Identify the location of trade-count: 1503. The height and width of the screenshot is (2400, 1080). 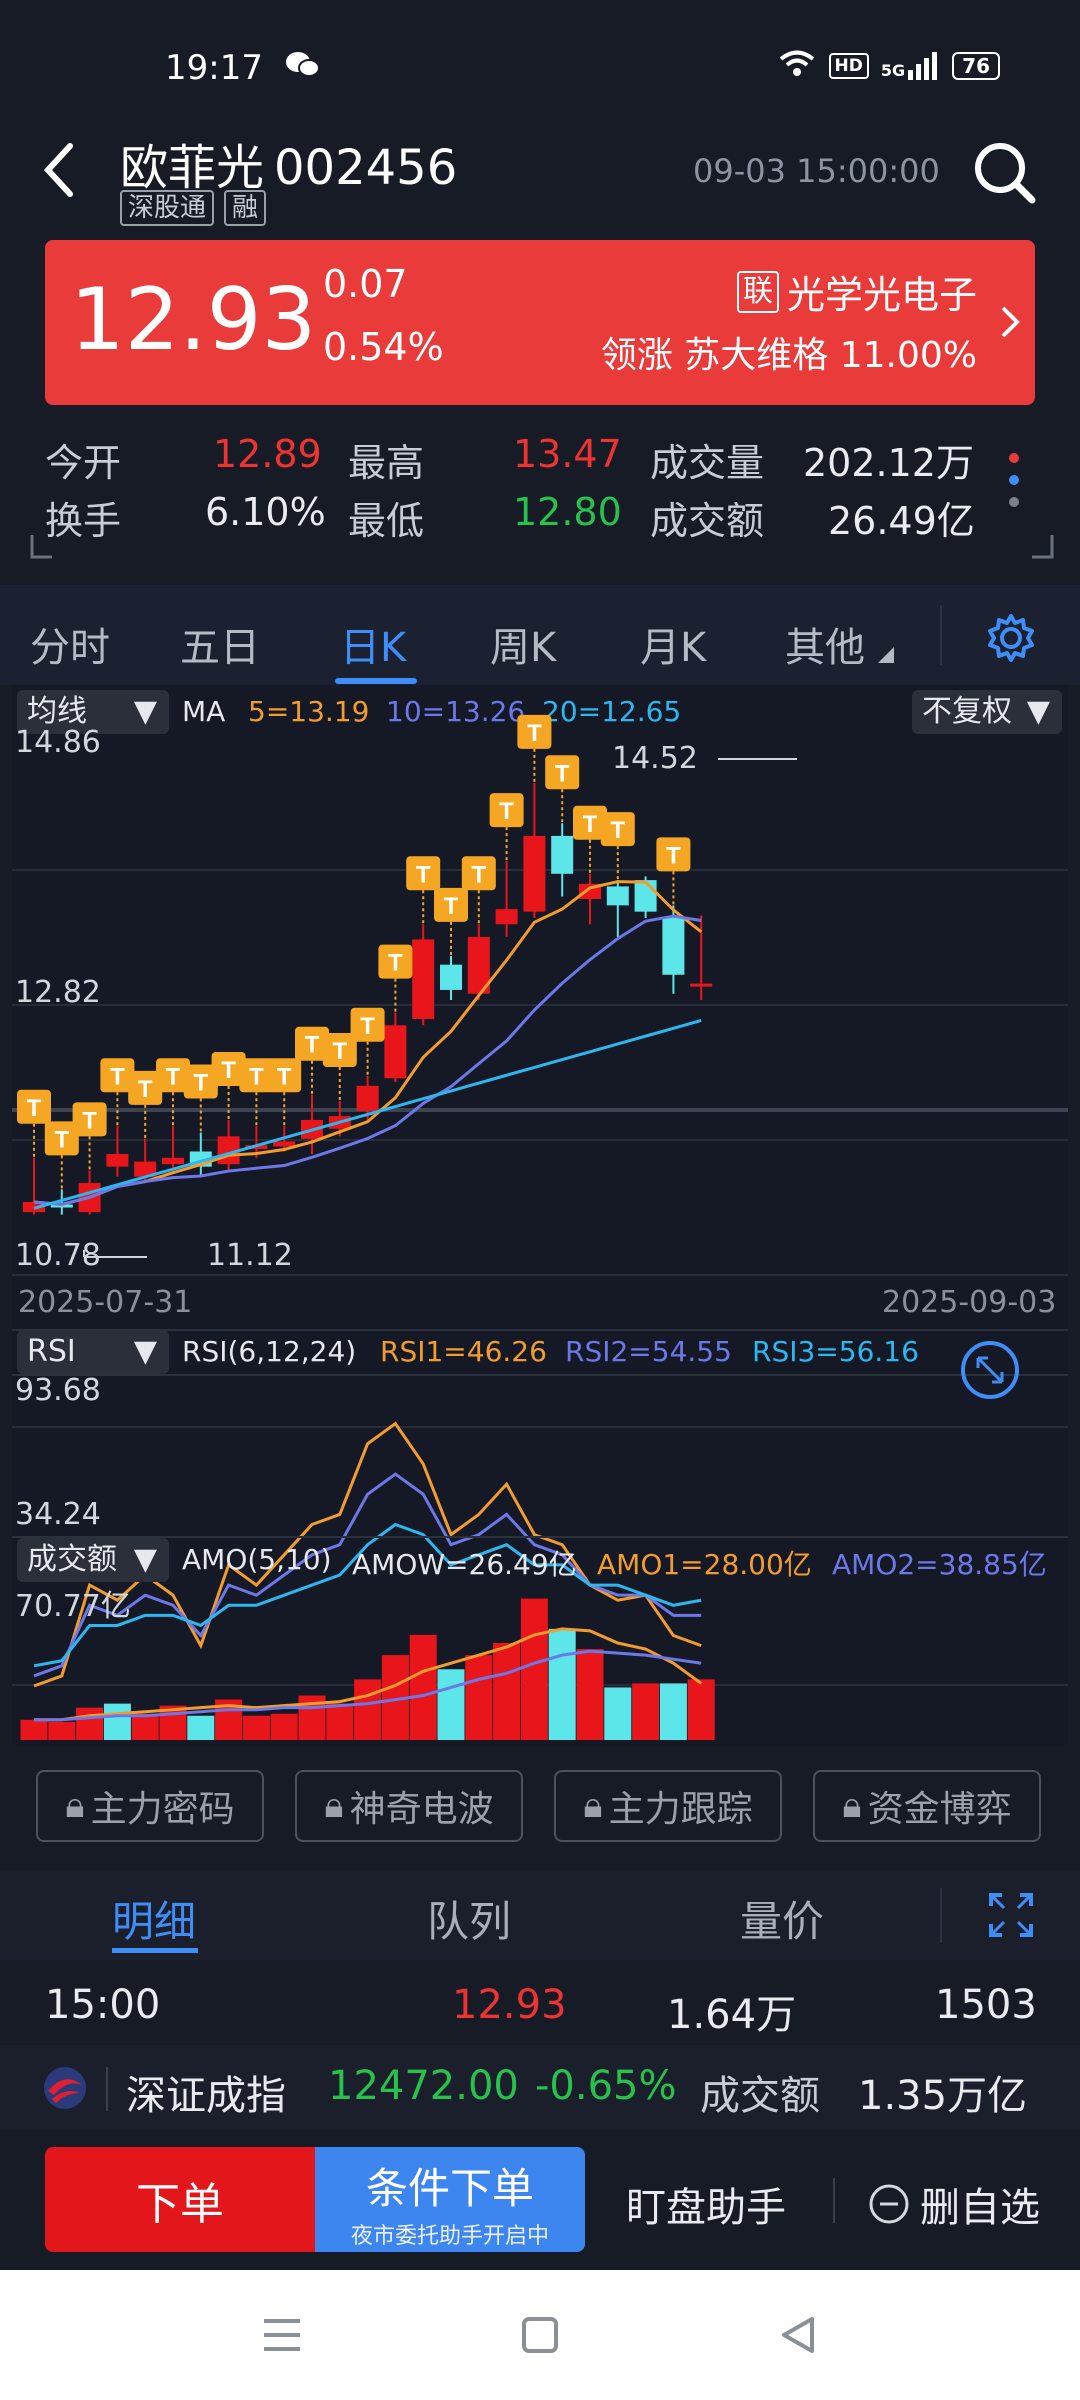
(986, 2005).